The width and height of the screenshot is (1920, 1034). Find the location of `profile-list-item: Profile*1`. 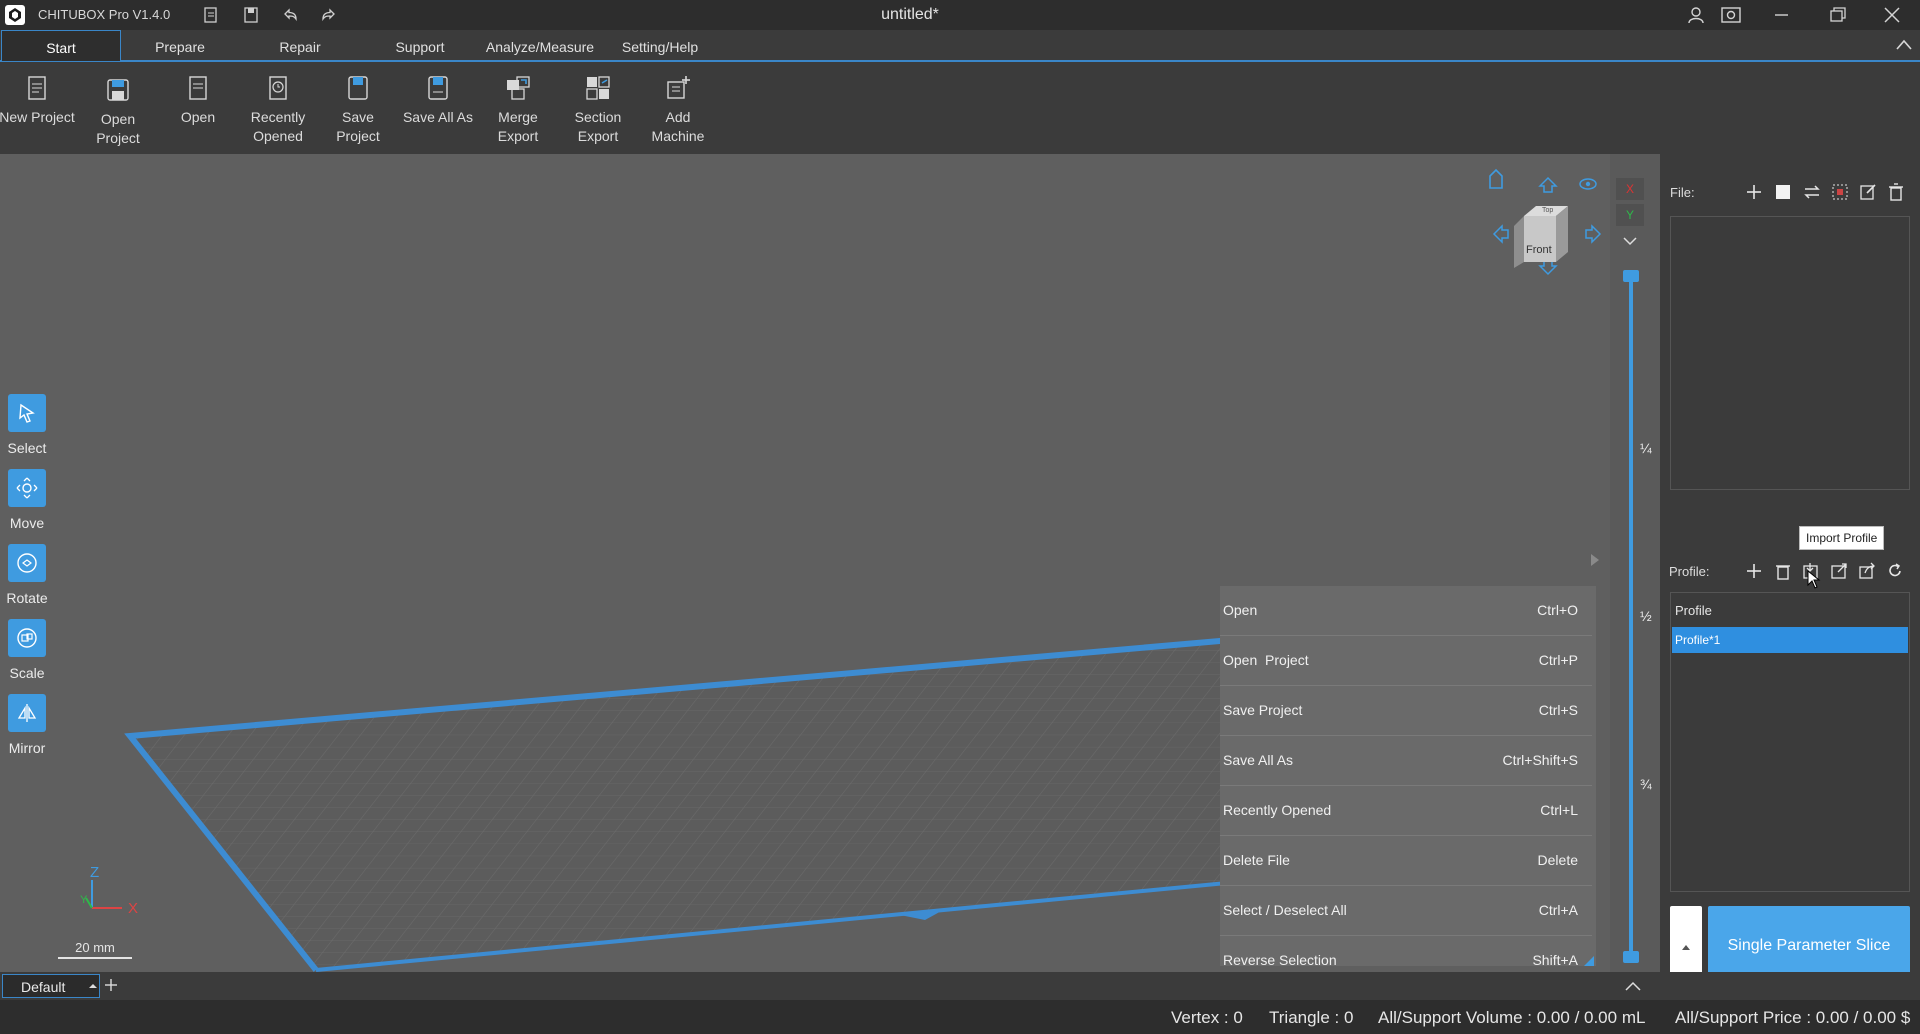

profile-list-item: Profile*1 is located at coordinates (1790, 640).